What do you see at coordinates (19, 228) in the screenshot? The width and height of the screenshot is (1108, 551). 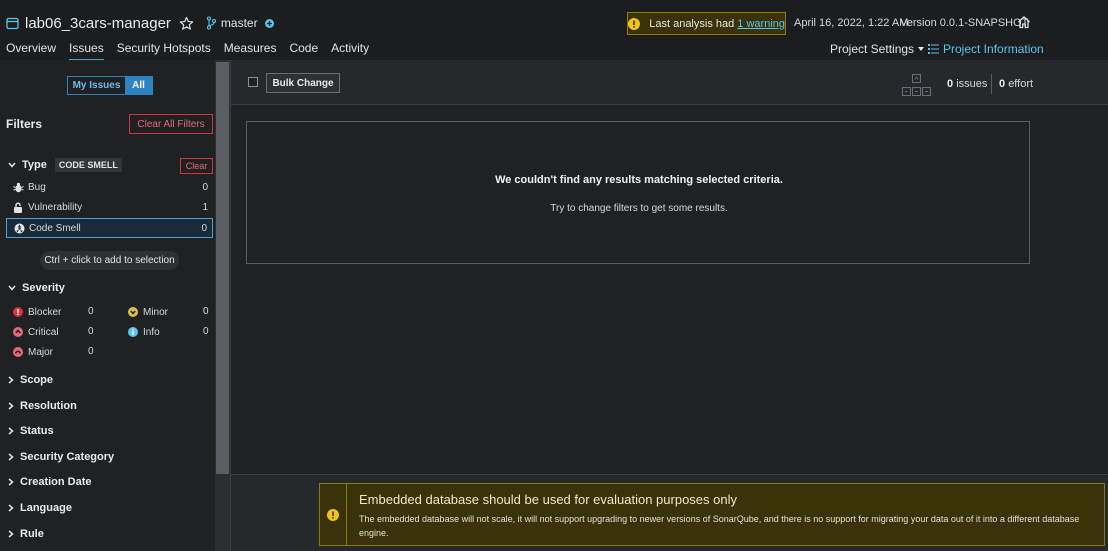 I see `code-smell-icon` at bounding box center [19, 228].